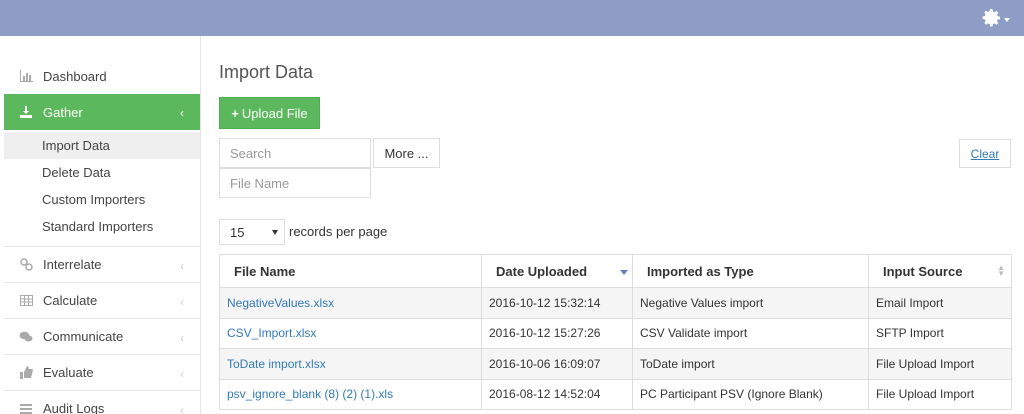 The height and width of the screenshot is (414, 1024). What do you see at coordinates (295, 153) in the screenshot?
I see `search-input` at bounding box center [295, 153].